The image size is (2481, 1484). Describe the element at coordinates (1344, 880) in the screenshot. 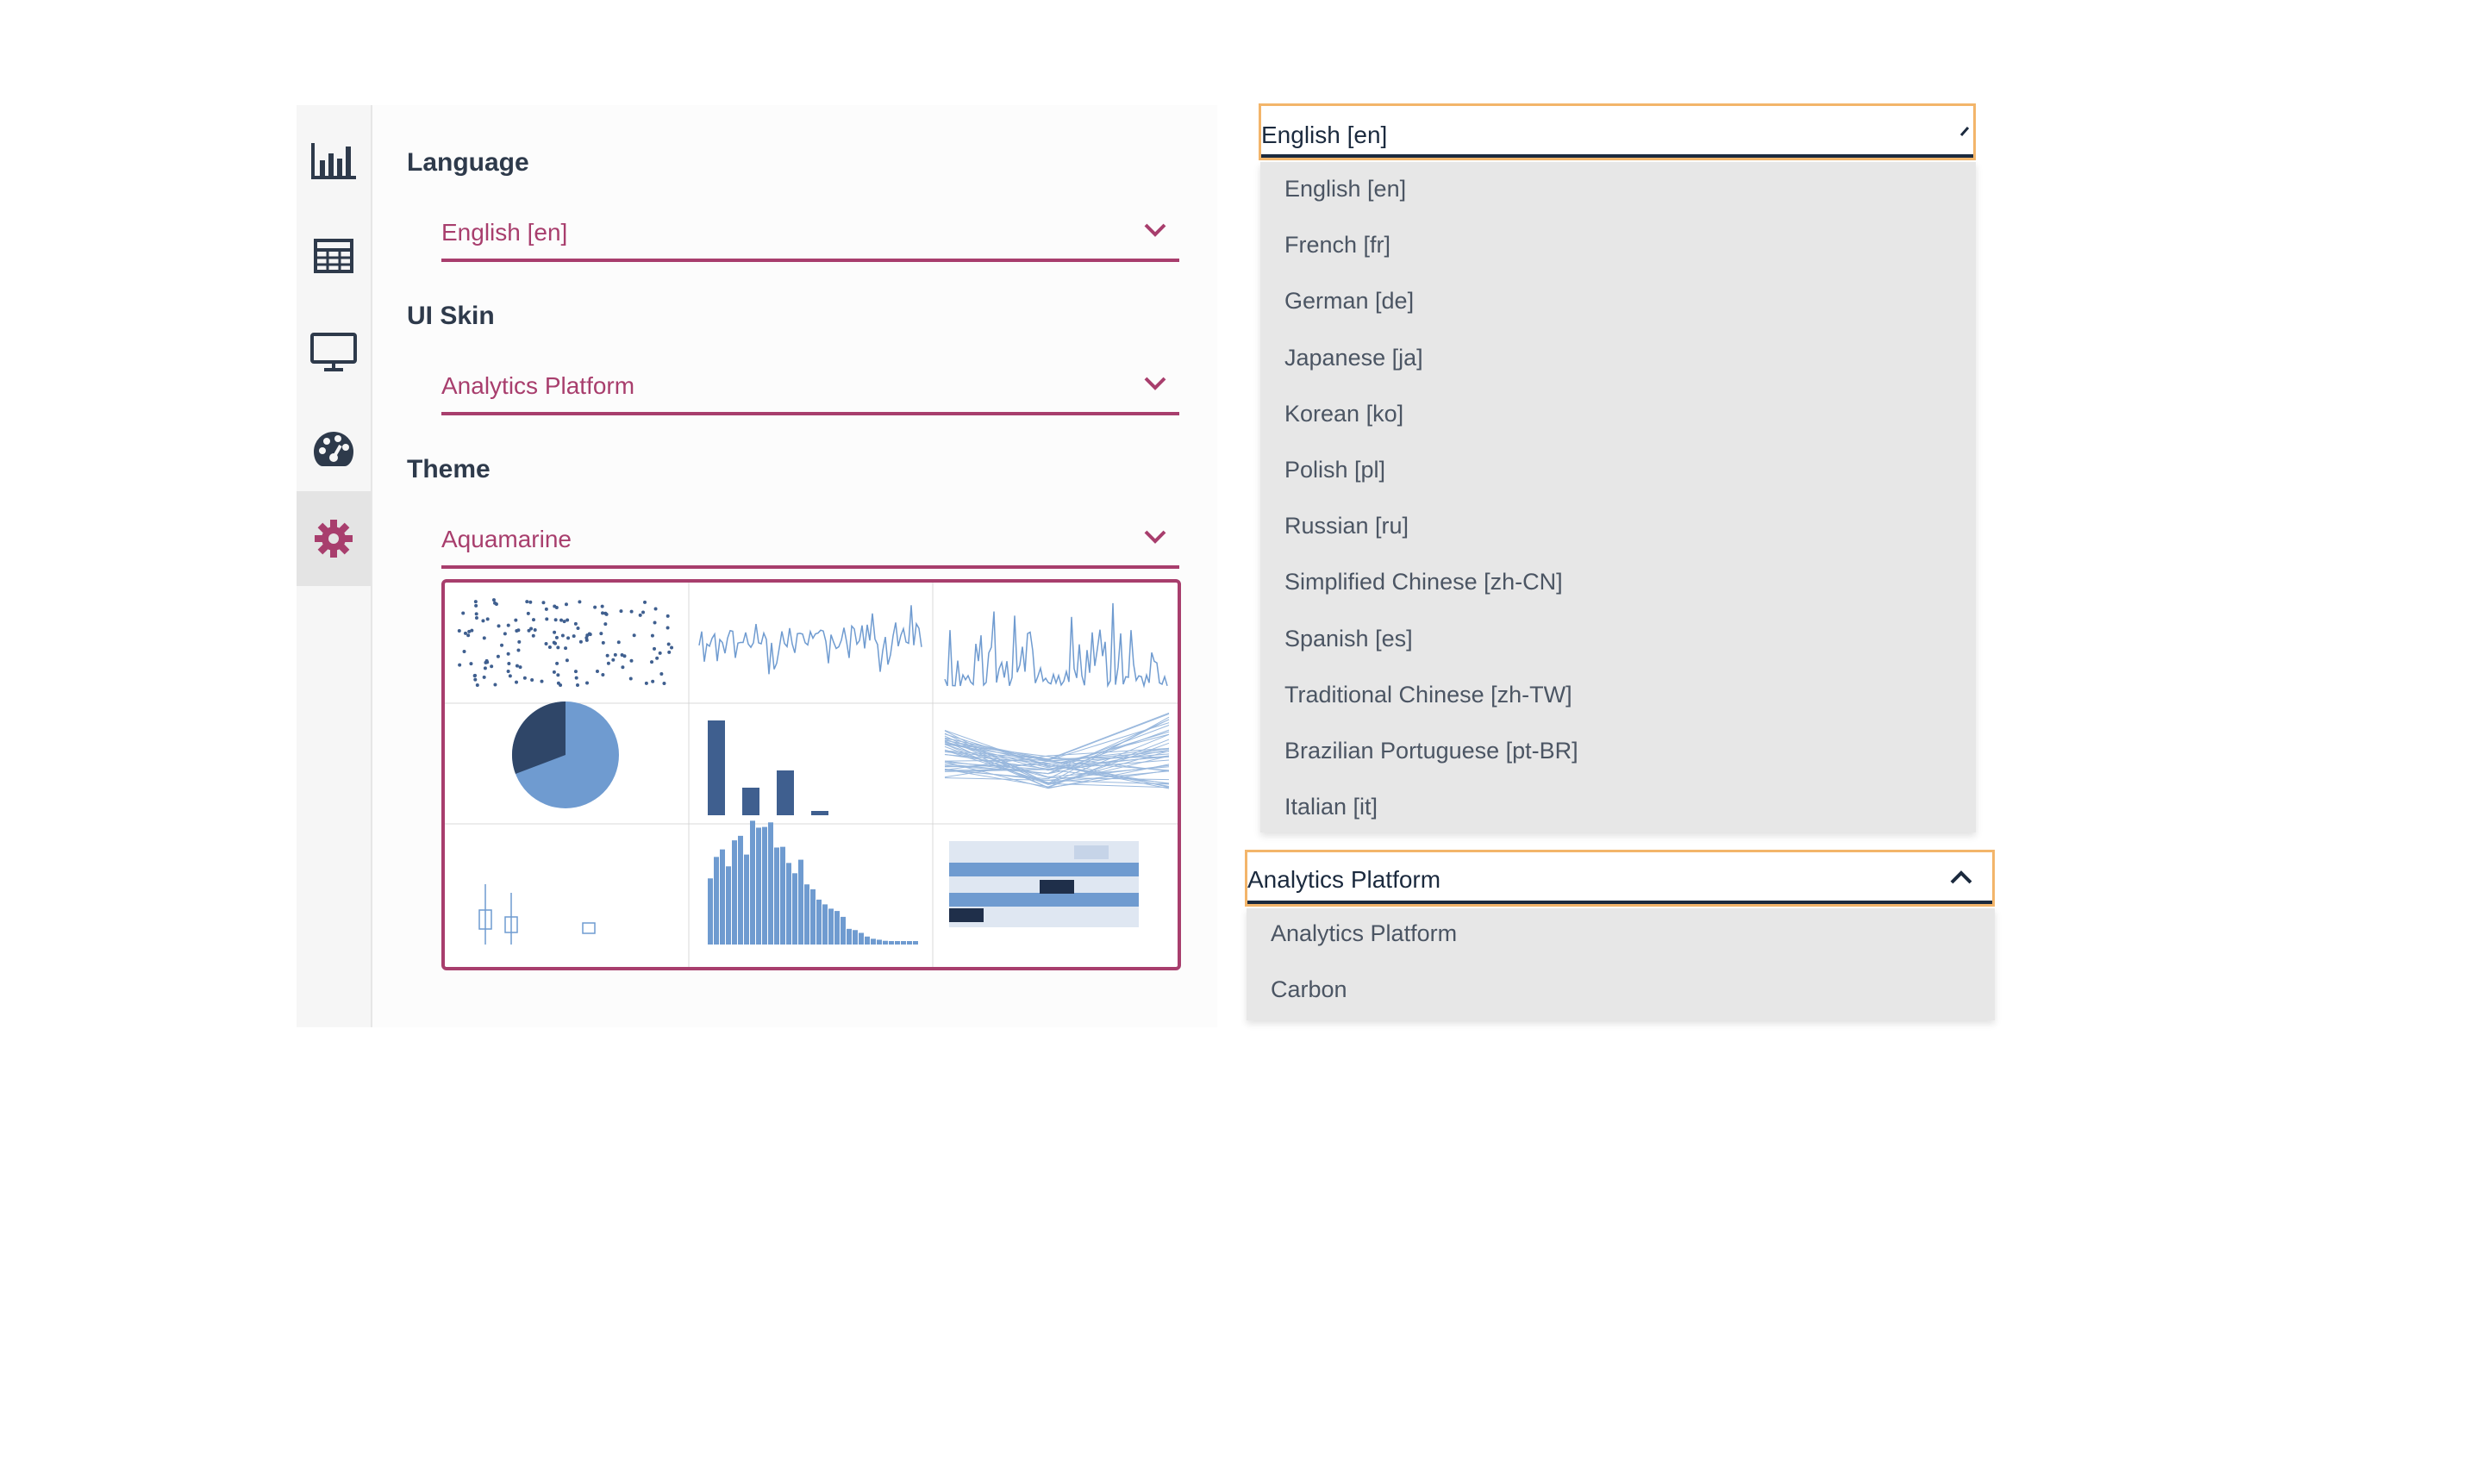

I see `ui-skin-dropdown-value: Analytics Platform` at that location.